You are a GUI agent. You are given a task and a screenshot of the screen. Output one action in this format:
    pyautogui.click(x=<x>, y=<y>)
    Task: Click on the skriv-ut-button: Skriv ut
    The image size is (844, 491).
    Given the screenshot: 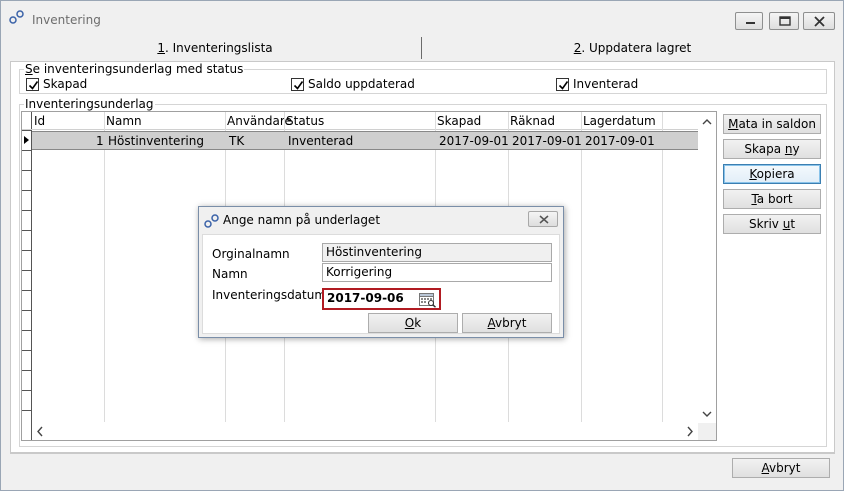 What is the action you would take?
    pyautogui.click(x=772, y=224)
    